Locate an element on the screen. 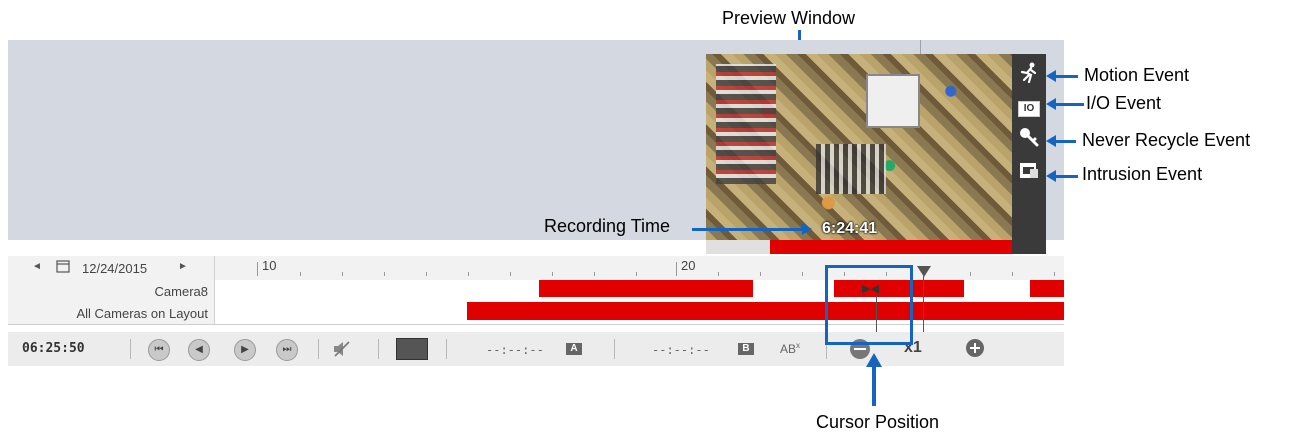 The height and width of the screenshot is (435, 1298). io-event-pointer is located at coordinates (1069, 104).